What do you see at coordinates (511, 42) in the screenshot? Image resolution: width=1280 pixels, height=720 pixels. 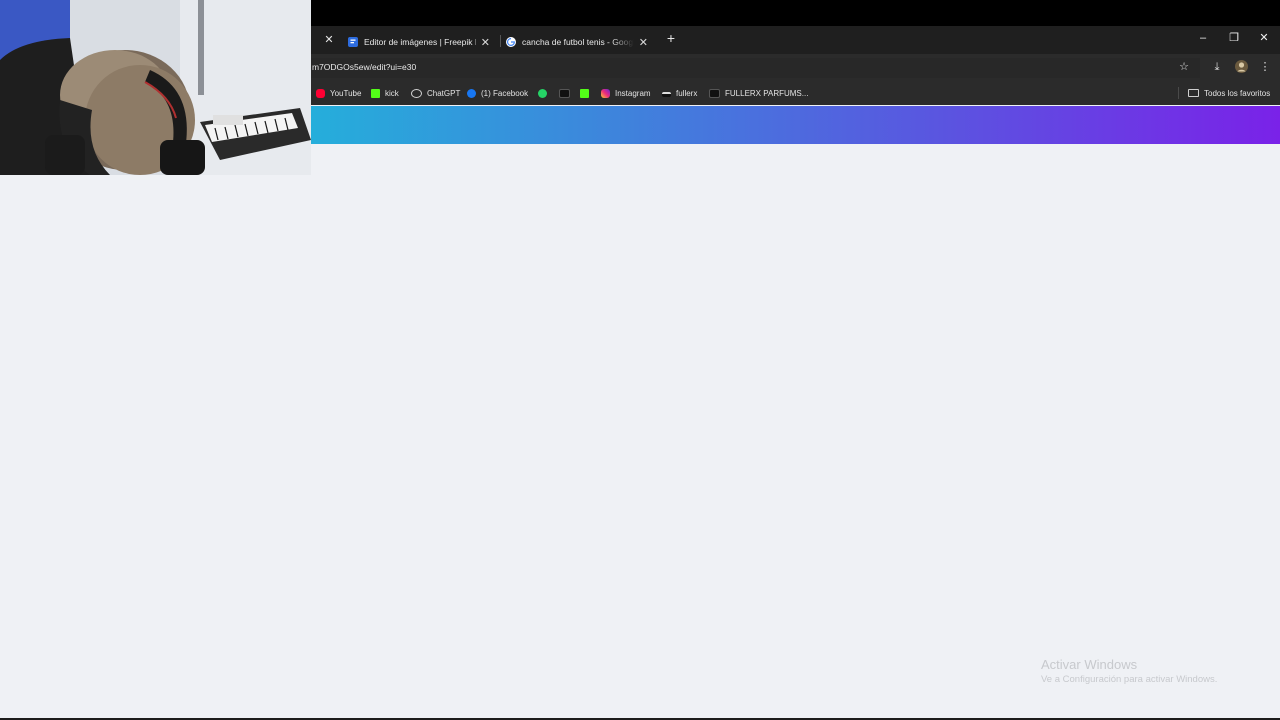 I see `google-icon` at bounding box center [511, 42].